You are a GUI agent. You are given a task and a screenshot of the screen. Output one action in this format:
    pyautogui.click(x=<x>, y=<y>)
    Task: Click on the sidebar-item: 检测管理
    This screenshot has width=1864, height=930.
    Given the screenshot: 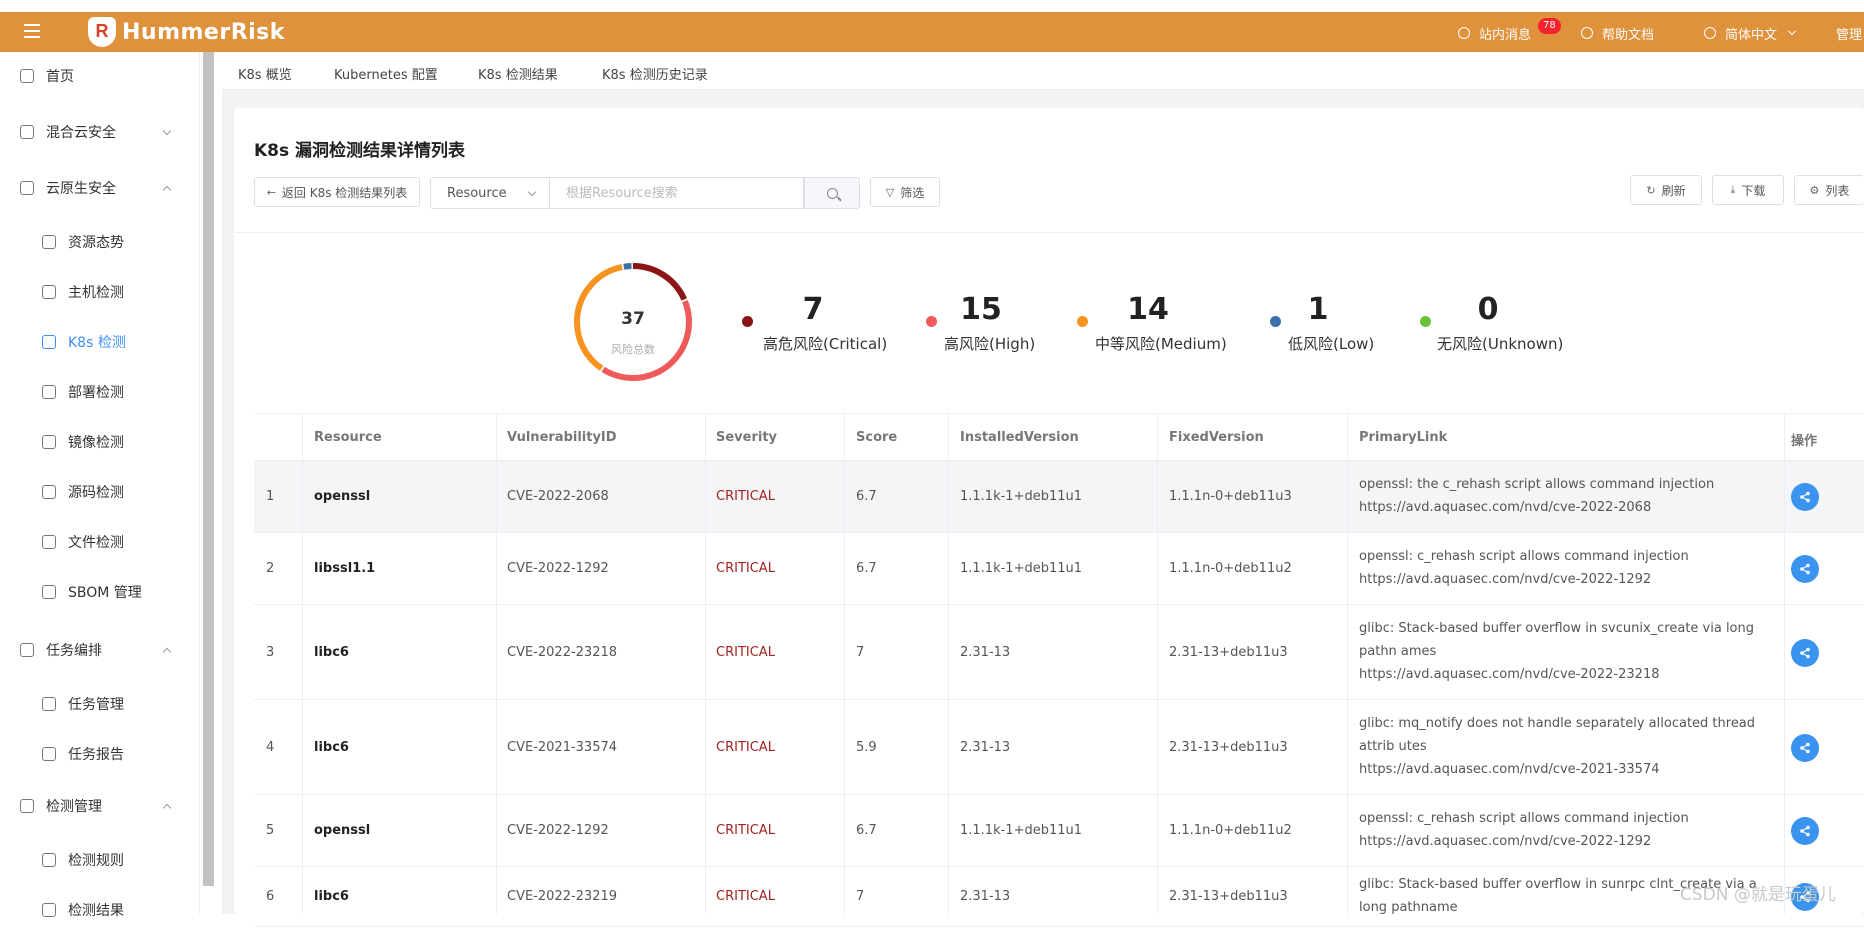 What is the action you would take?
    pyautogui.click(x=95, y=806)
    